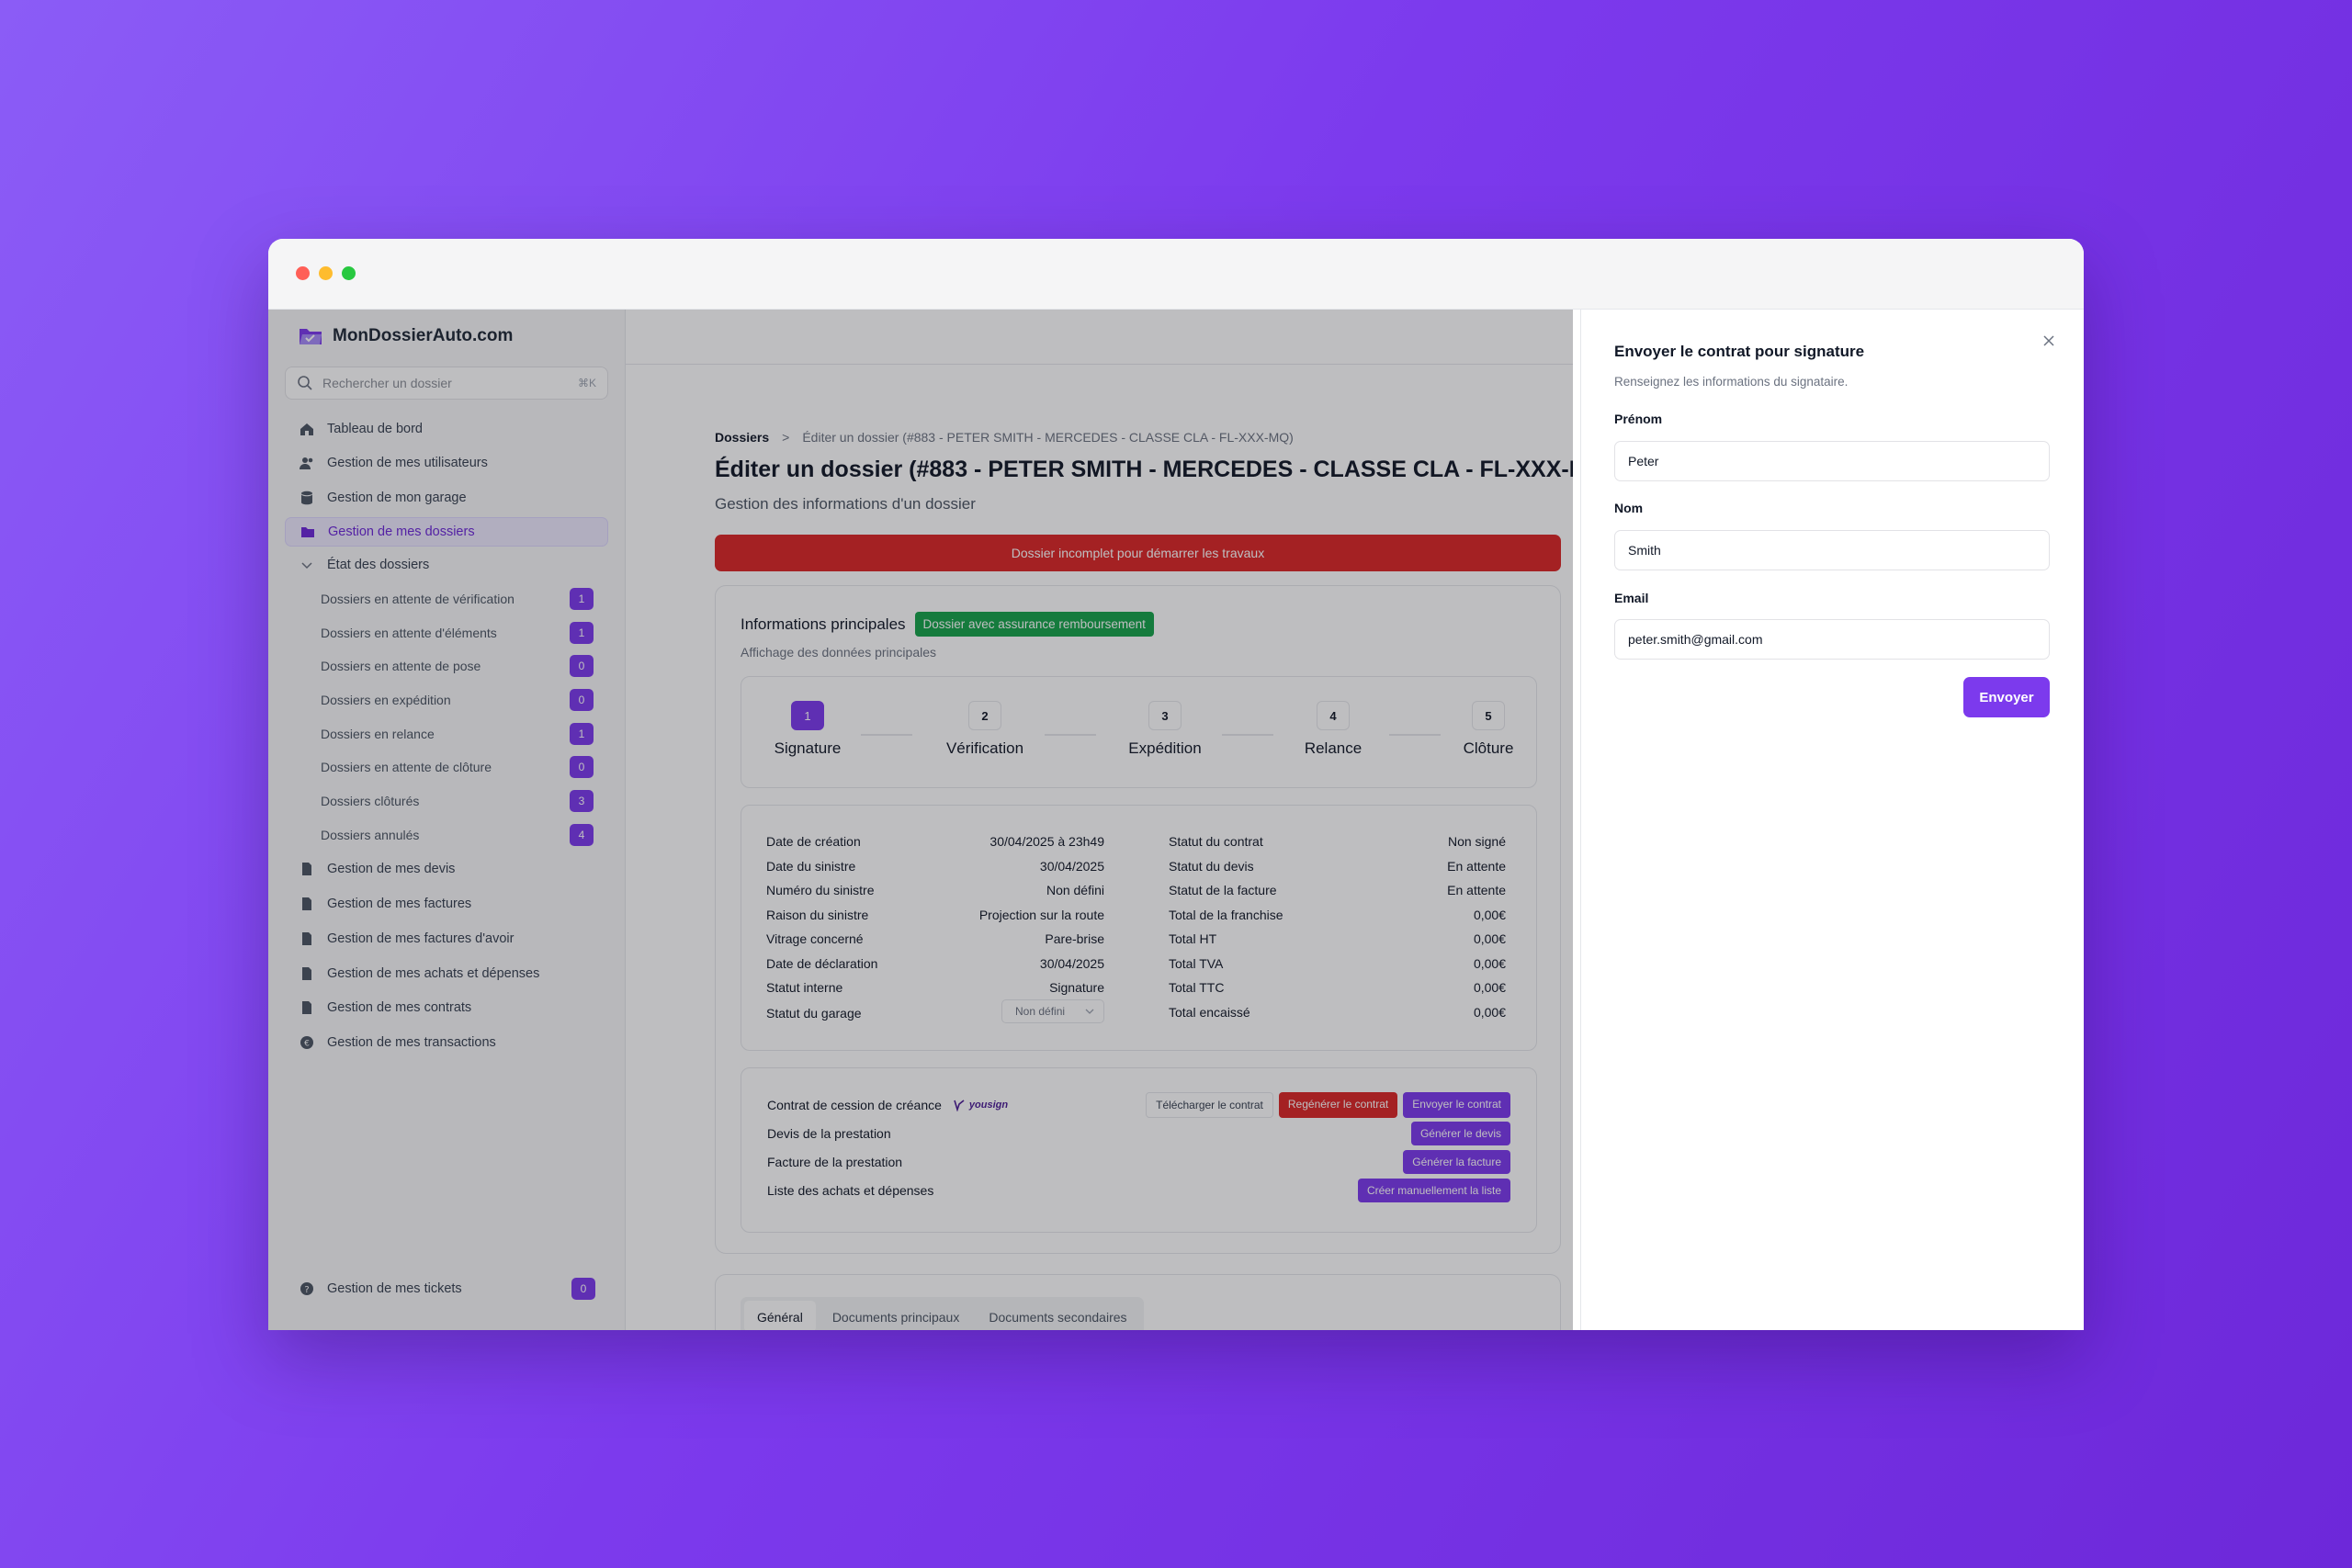  Describe the element at coordinates (1832, 461) in the screenshot. I see `first-name-field` at that location.